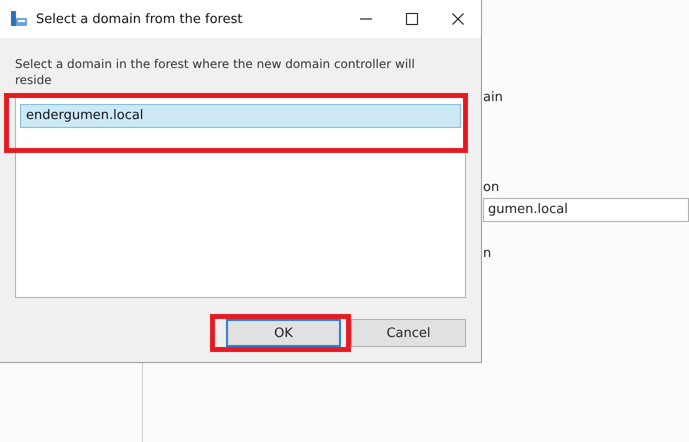 This screenshot has height=442, width=689. I want to click on close-icon, so click(458, 19).